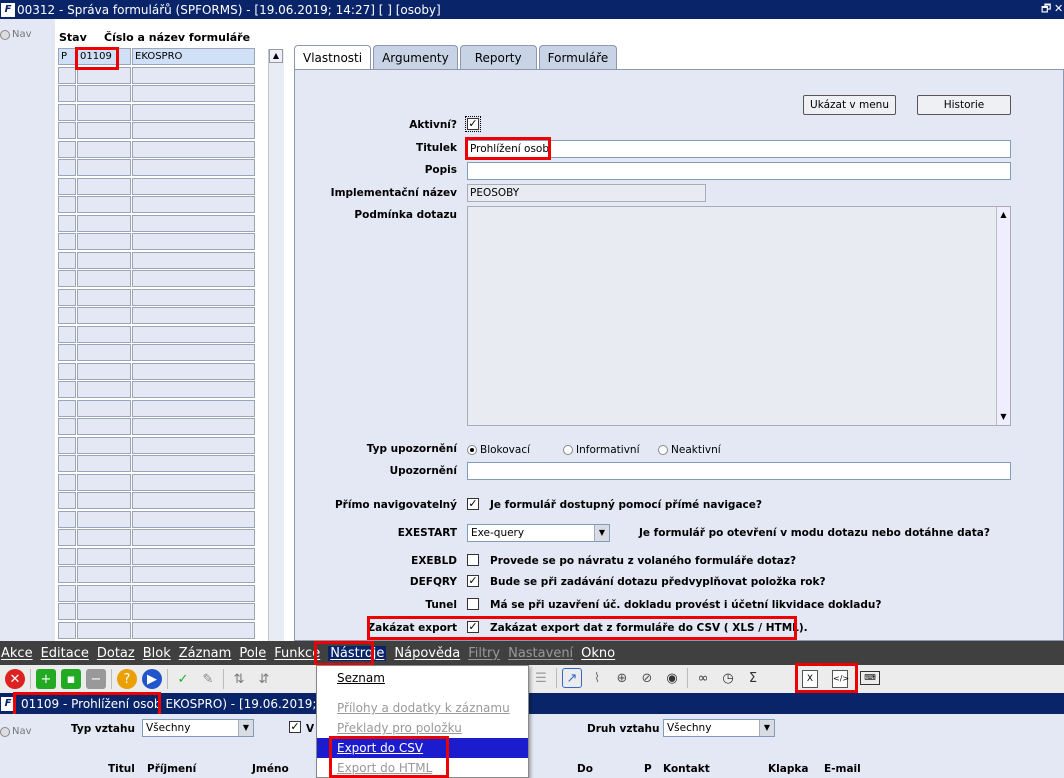  Describe the element at coordinates (422, 728) in the screenshot. I see `dropdown-item-2: Překlady pro položku` at that location.